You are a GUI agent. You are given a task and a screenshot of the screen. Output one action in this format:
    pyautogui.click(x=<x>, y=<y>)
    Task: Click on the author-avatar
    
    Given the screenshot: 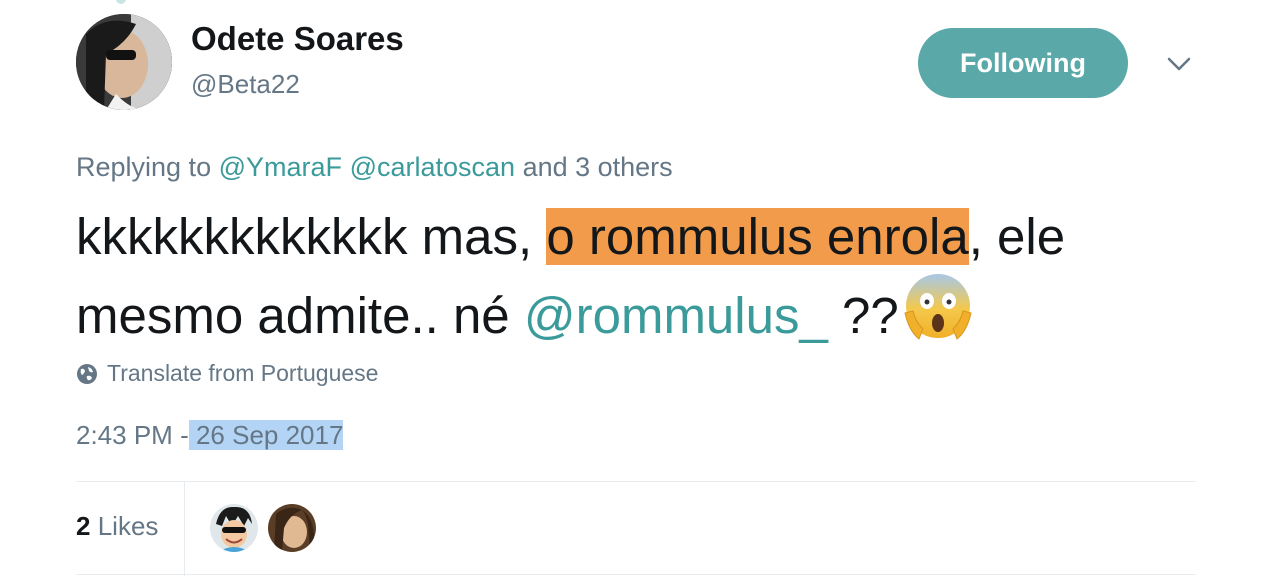 What is the action you would take?
    pyautogui.click(x=124, y=62)
    